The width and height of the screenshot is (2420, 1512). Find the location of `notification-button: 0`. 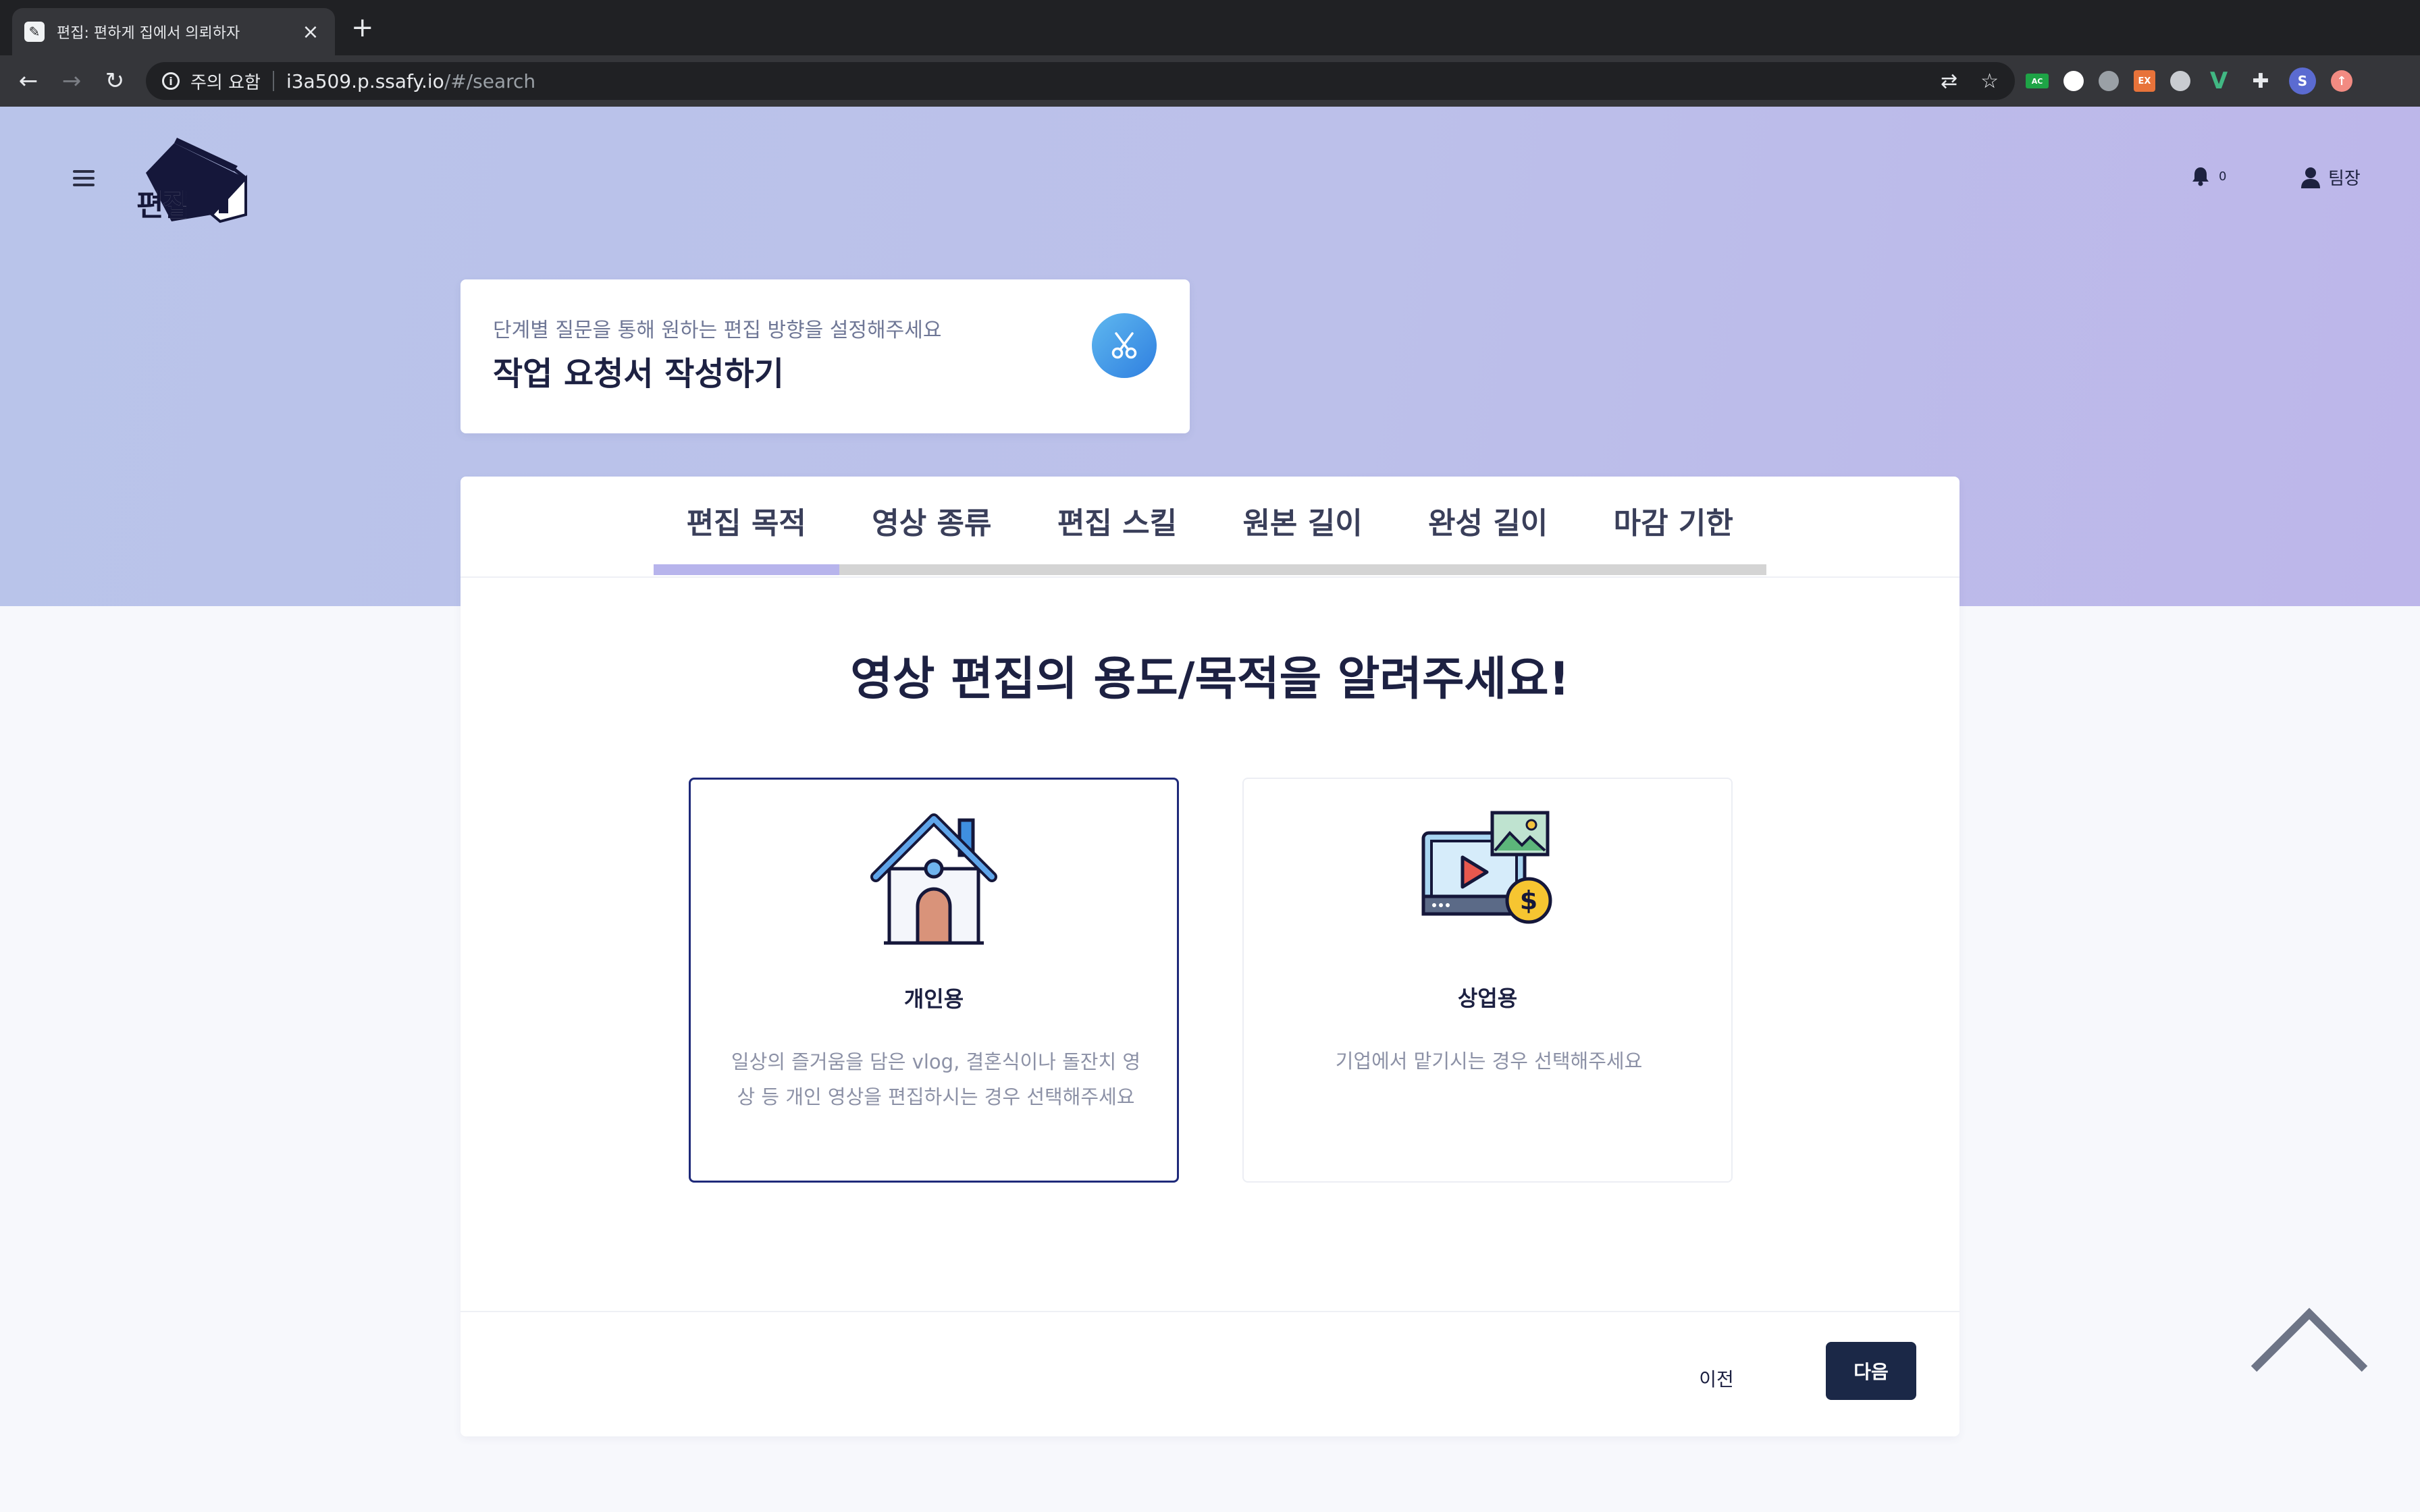

notification-button: 0 is located at coordinates (2209, 176).